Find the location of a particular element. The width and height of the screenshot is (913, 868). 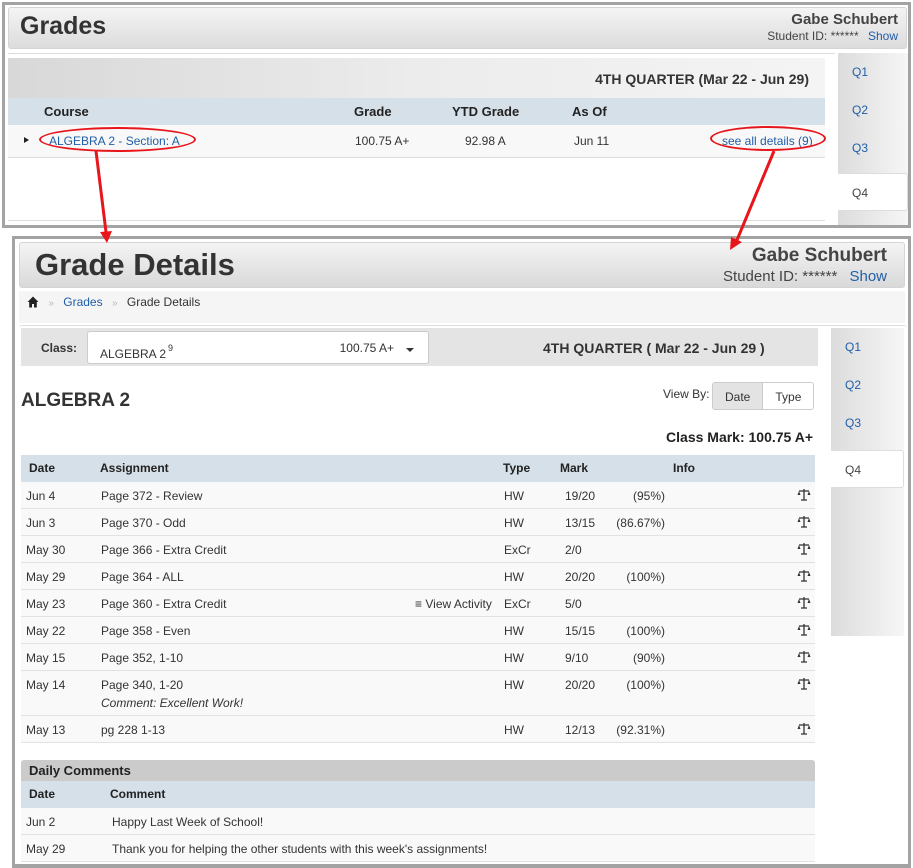

quarter-tabs: Q1 Q2 Q3 Q4 is located at coordinates (867, 482).